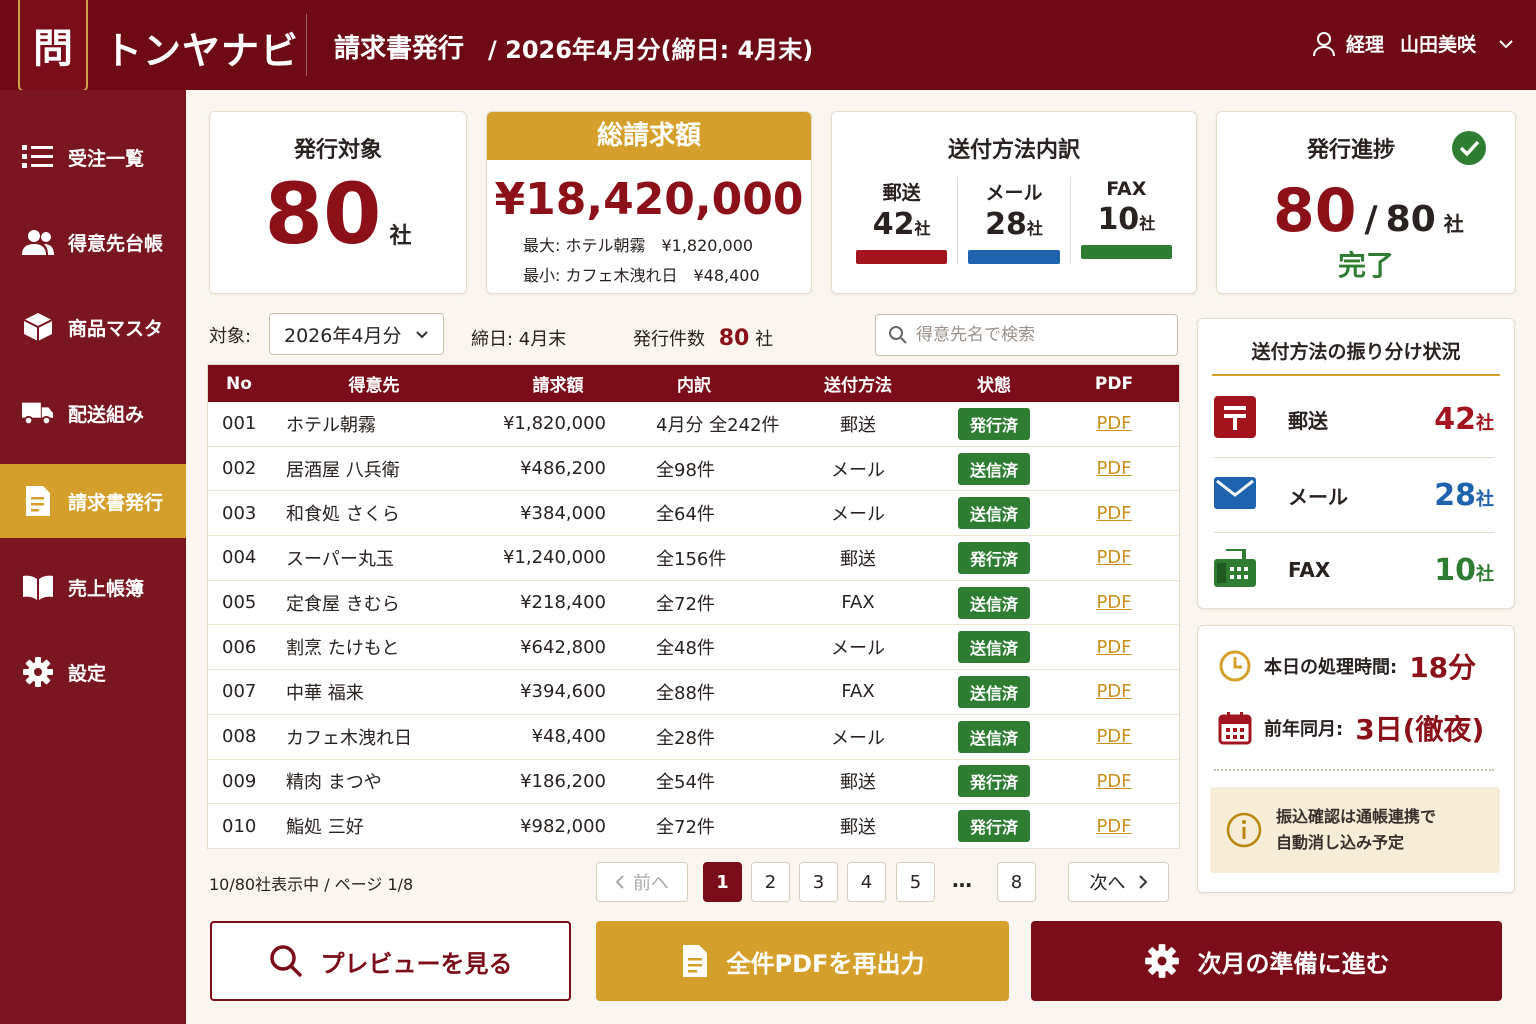 The image size is (1536, 1024). Describe the element at coordinates (802, 961) in the screenshot. I see `reissue-pdf-button: 全件PDFを再出力` at that location.